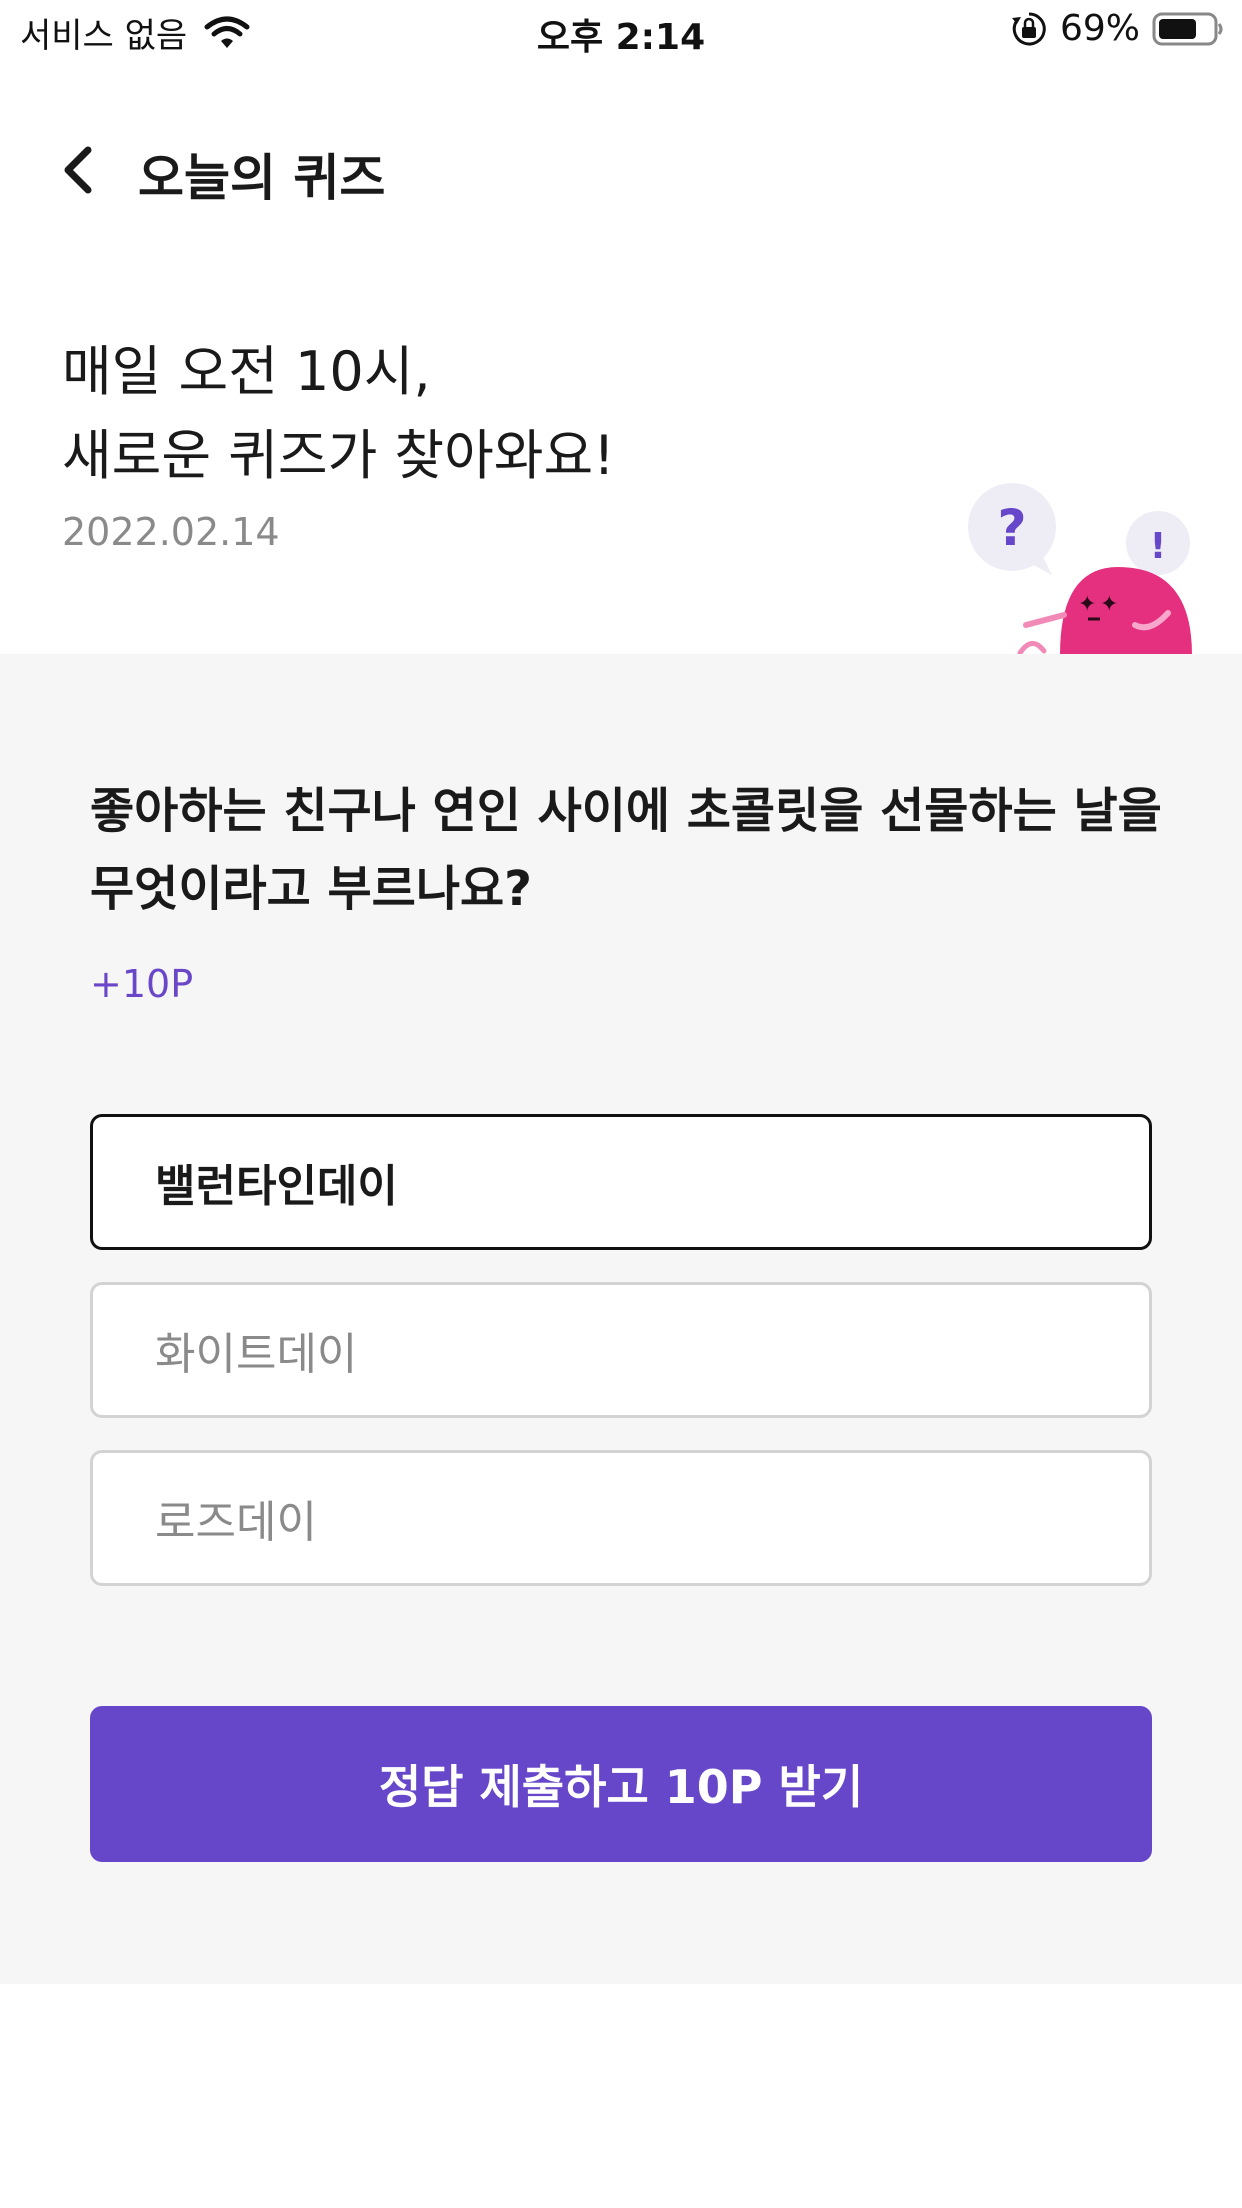  I want to click on answer-option-label: 화이트데이, so click(256, 1354).